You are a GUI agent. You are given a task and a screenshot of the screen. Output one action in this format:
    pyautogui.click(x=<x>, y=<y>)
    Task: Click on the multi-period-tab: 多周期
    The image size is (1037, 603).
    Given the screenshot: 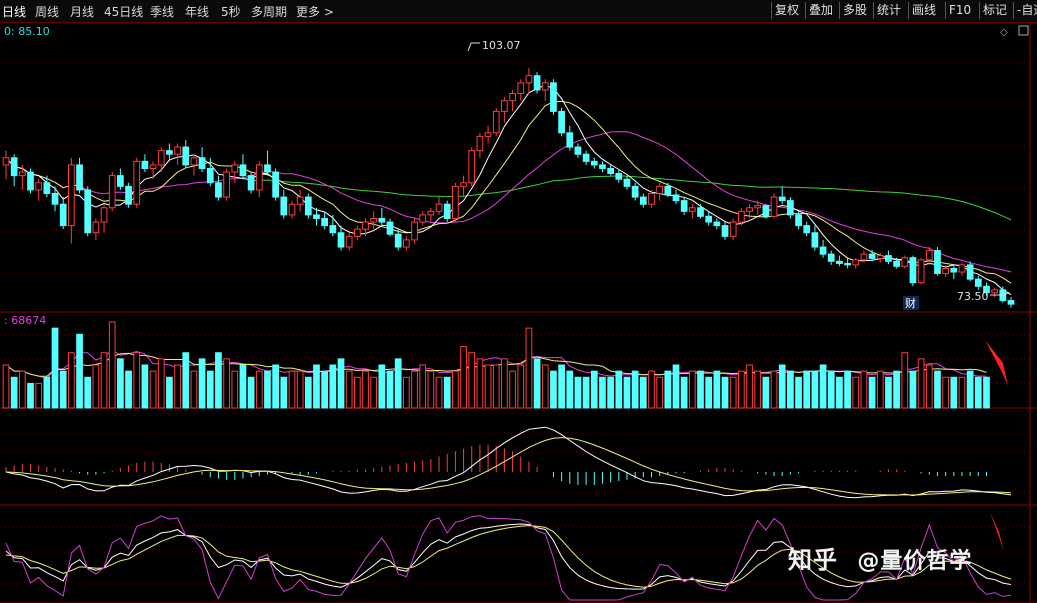 What is the action you would take?
    pyautogui.click(x=269, y=11)
    